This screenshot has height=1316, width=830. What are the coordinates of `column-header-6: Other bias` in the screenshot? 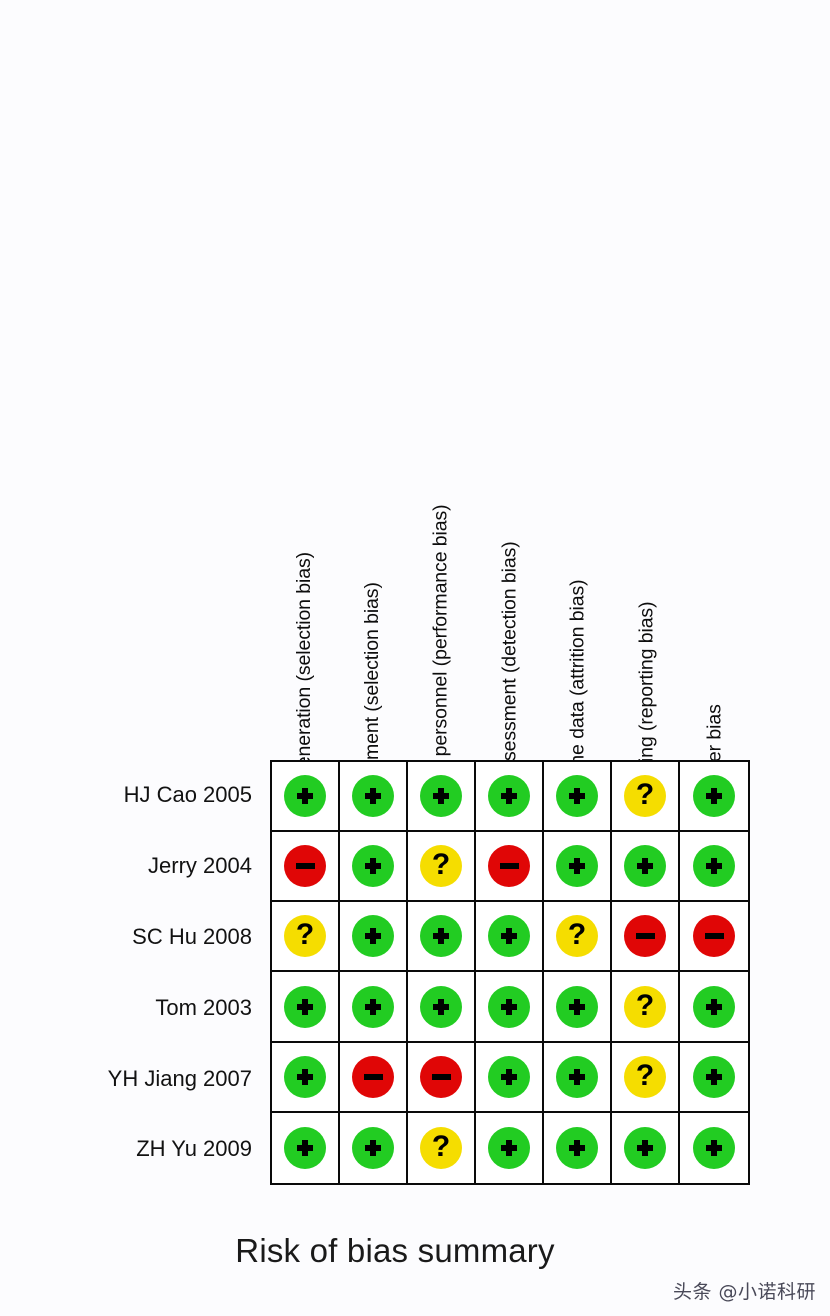 It's located at (715, 396).